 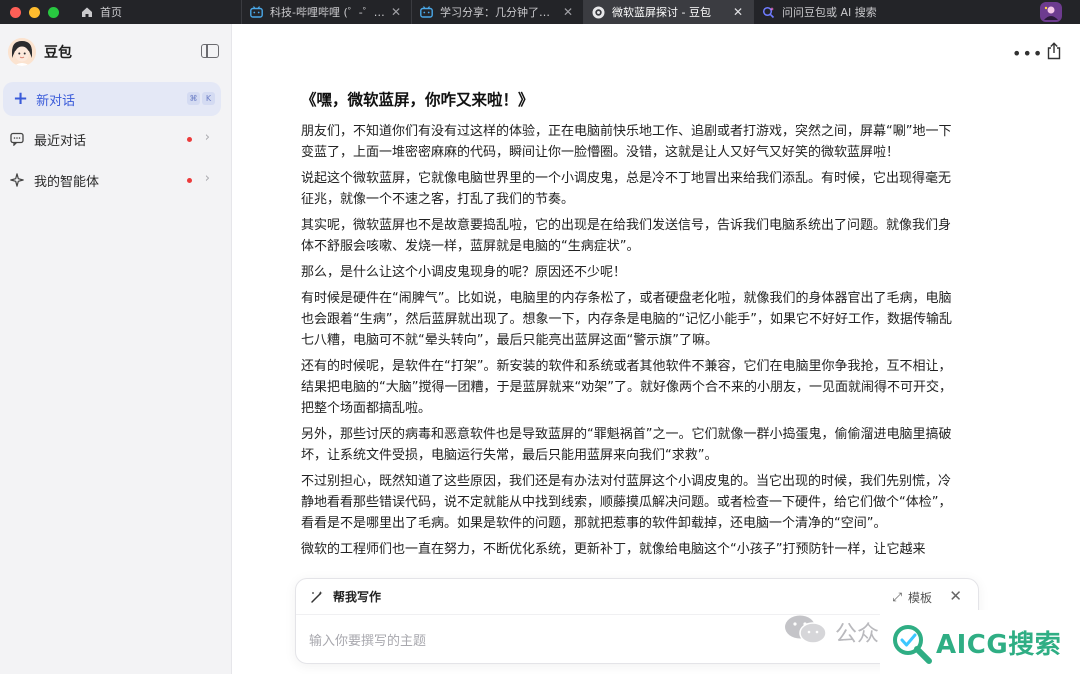 What do you see at coordinates (17, 180) in the screenshot?
I see `sparkle-icon` at bounding box center [17, 180].